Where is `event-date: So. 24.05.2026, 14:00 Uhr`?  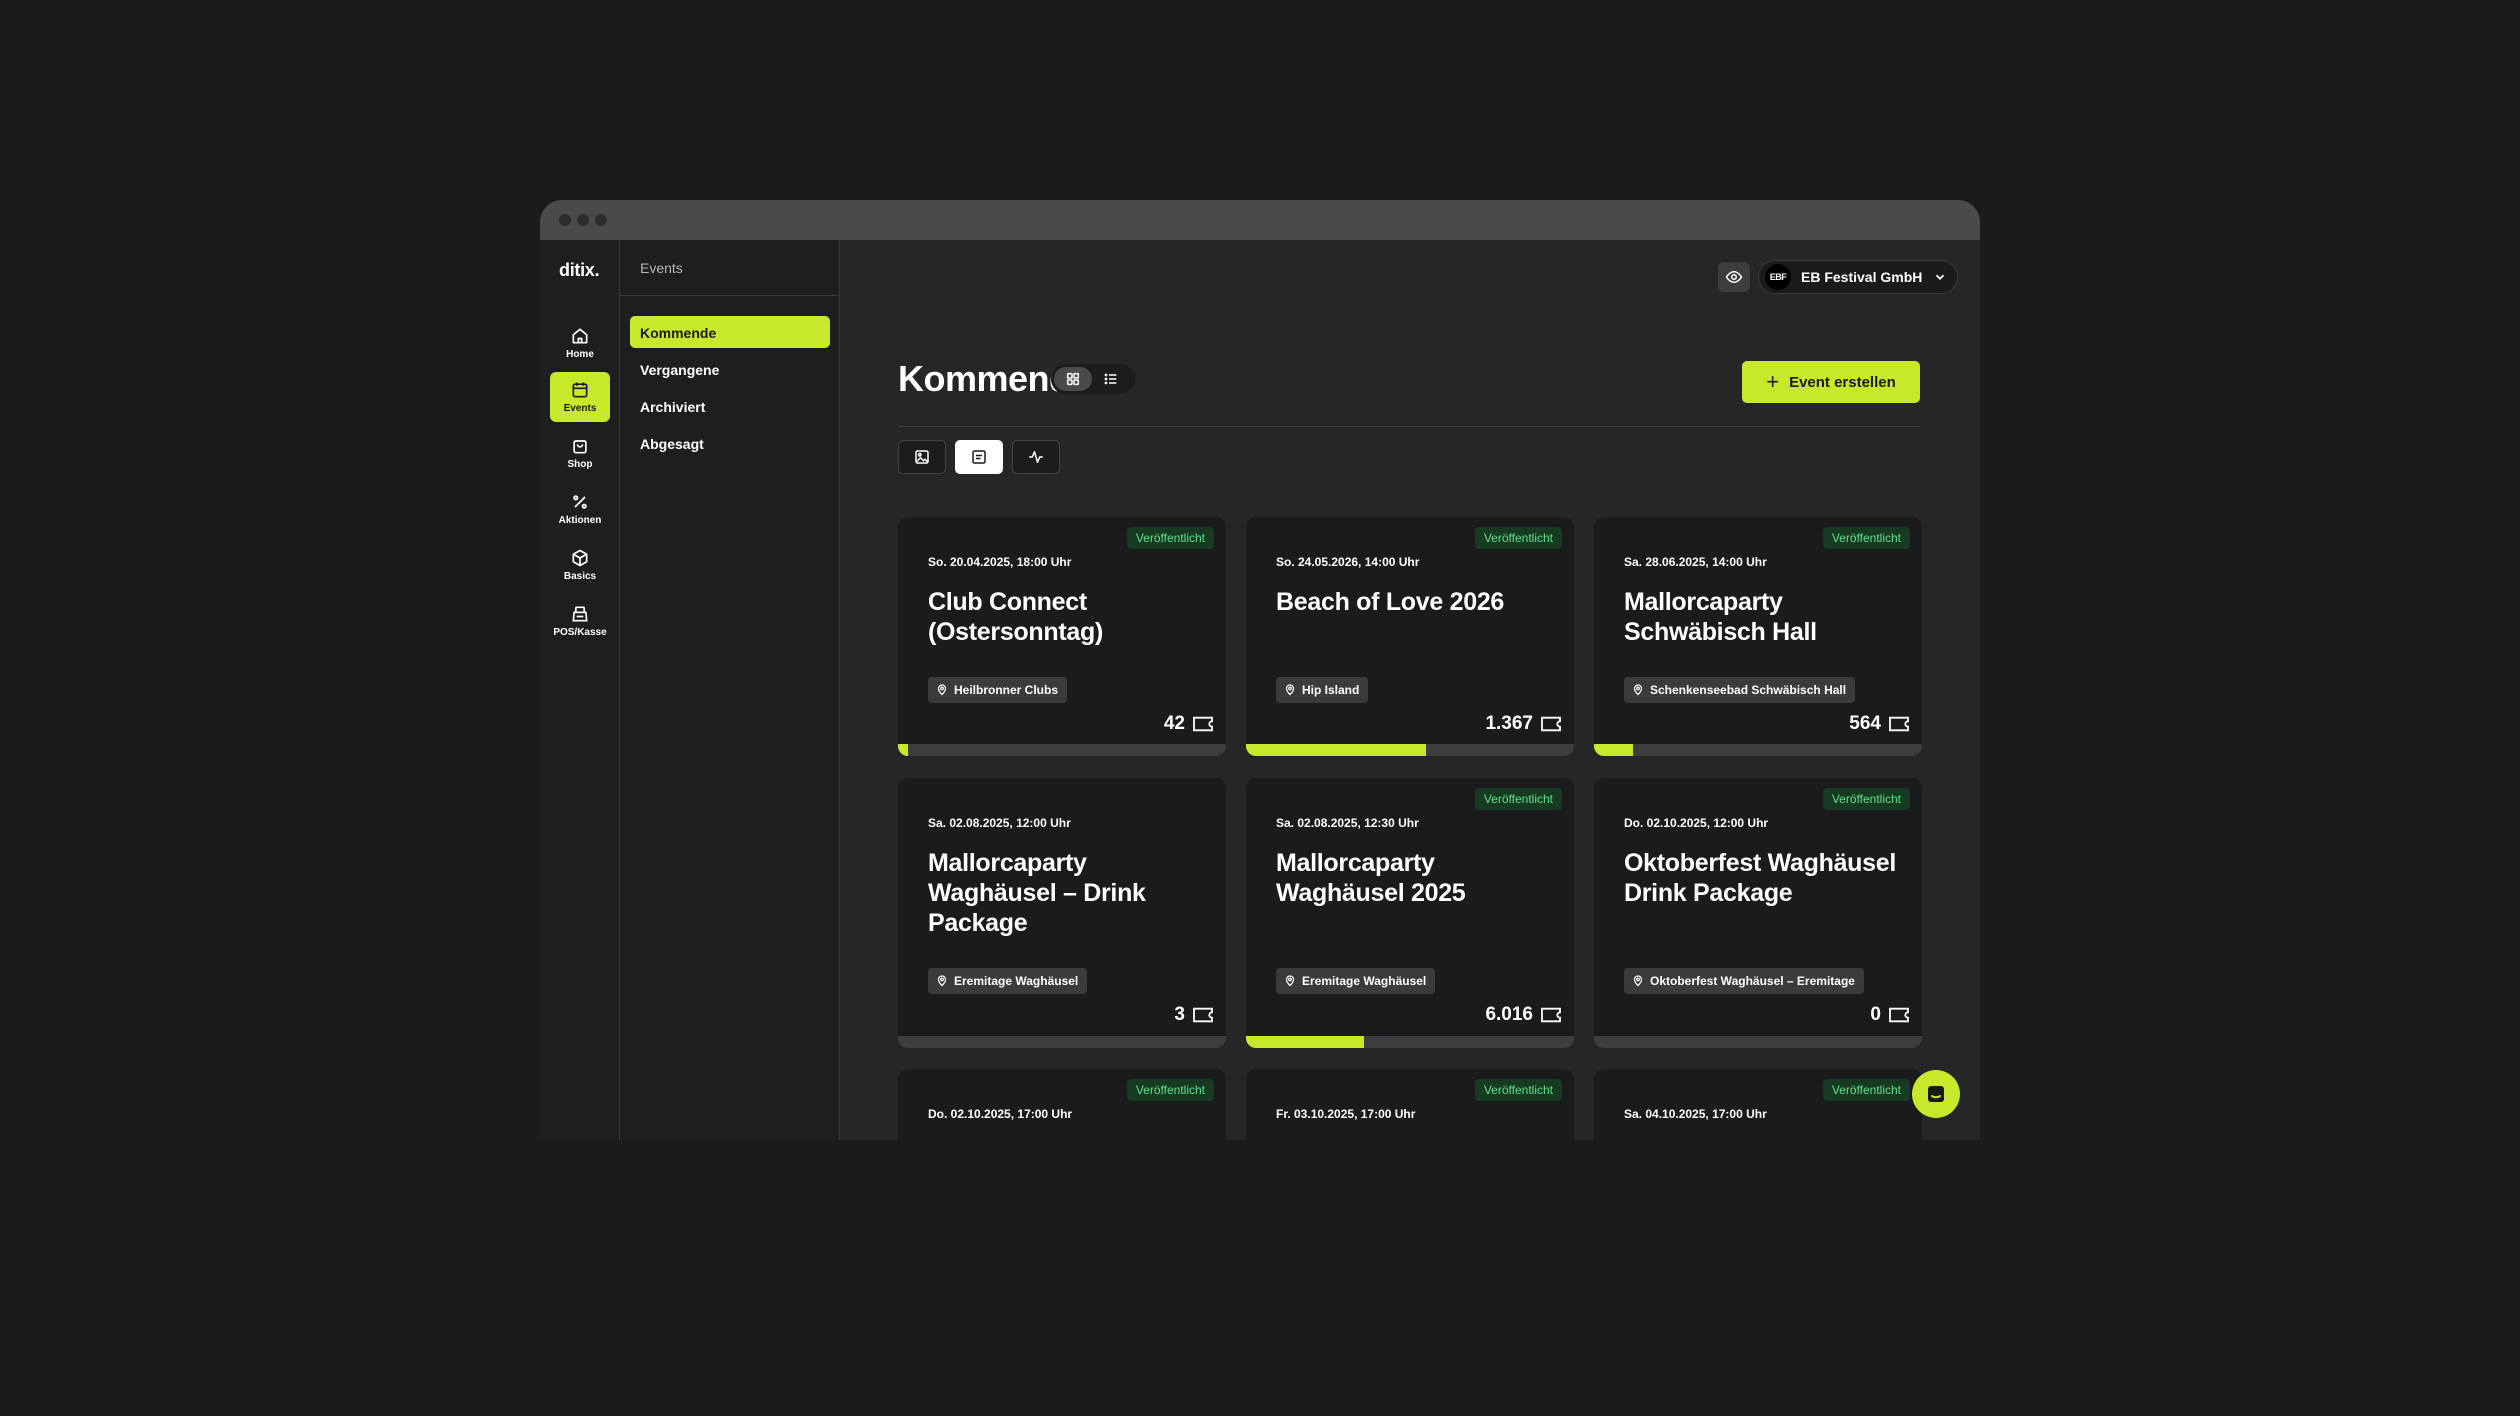 event-date: So. 24.05.2026, 14:00 Uhr is located at coordinates (1348, 562).